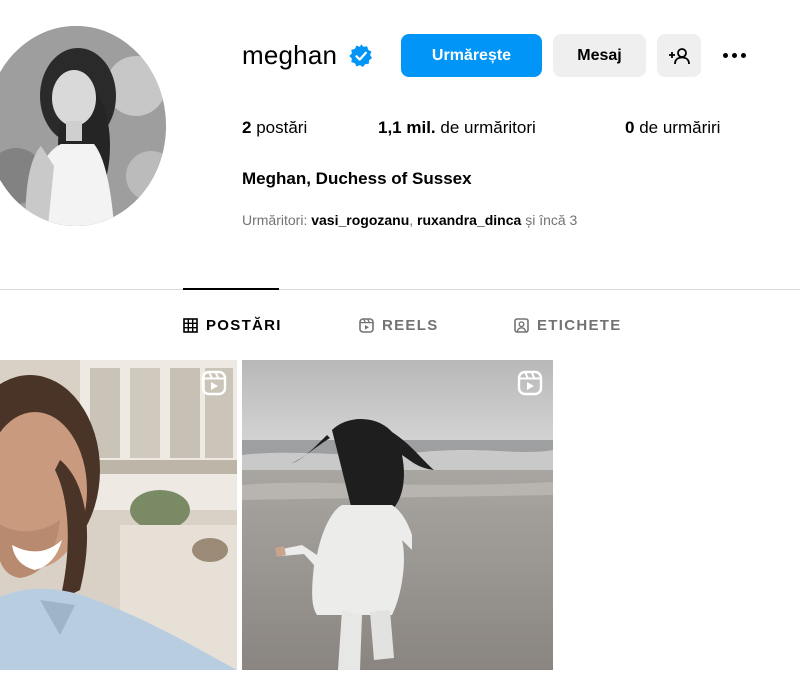 The height and width of the screenshot is (676, 800). What do you see at coordinates (247, 127) in the screenshot?
I see `posts-count-value: 2` at bounding box center [247, 127].